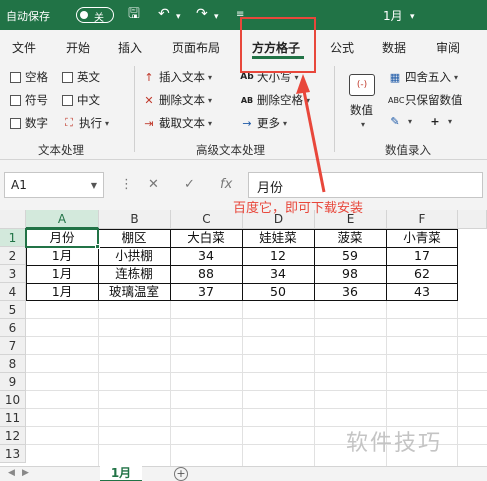 The width and height of the screenshot is (487, 481). What do you see at coordinates (24, 47) in the screenshot?
I see `tab-file: 文件` at bounding box center [24, 47].